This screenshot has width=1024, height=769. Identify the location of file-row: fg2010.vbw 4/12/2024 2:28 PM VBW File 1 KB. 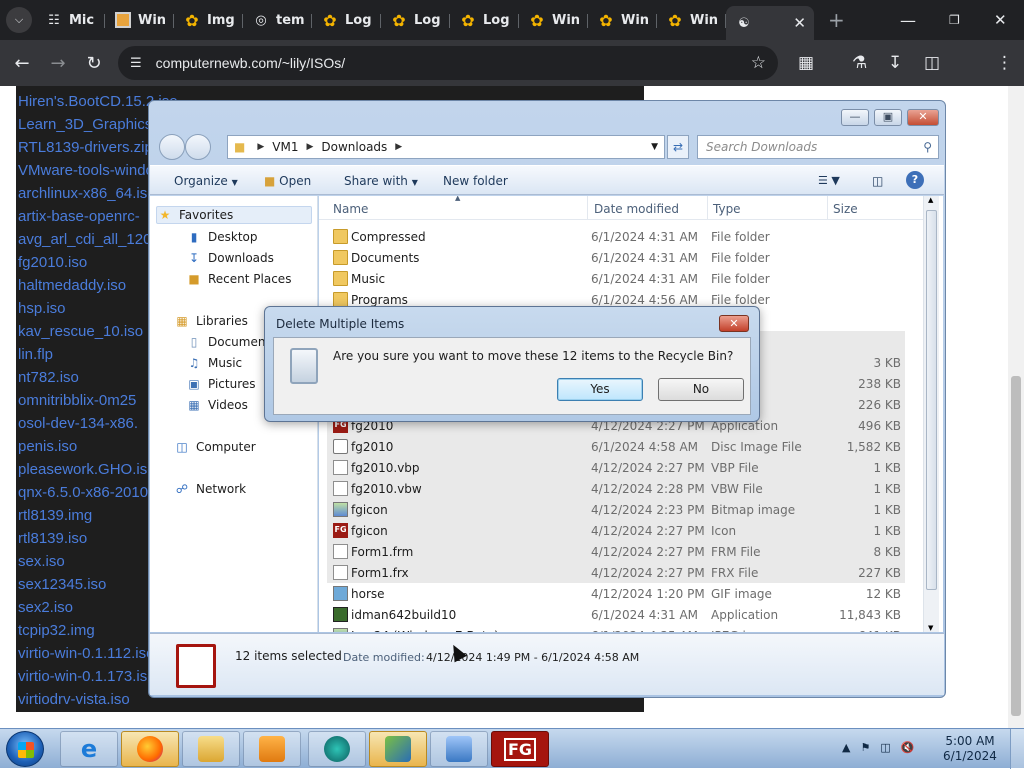
(616, 488).